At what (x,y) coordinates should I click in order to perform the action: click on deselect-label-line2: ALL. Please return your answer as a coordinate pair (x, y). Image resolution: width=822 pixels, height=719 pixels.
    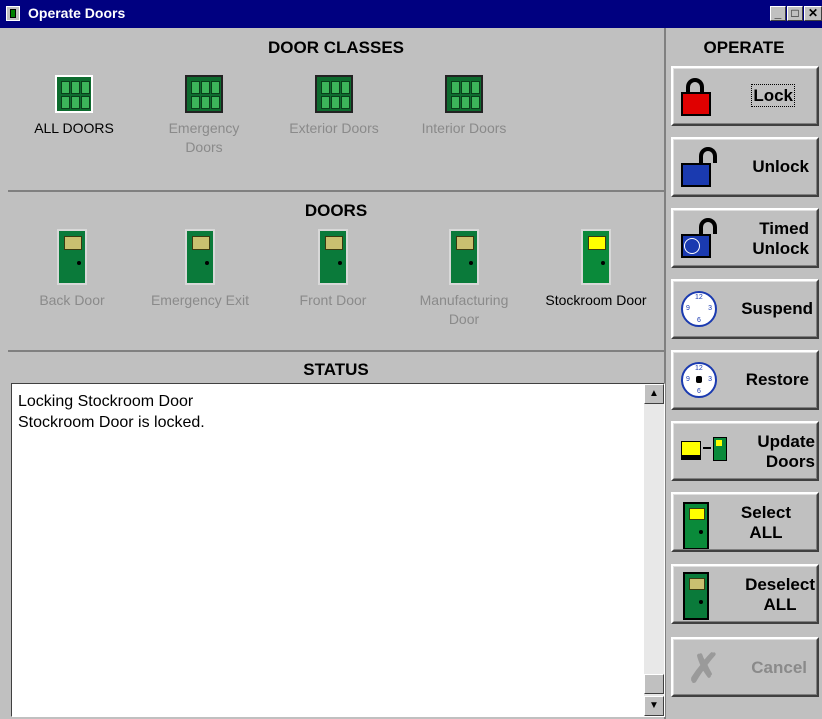
    Looking at the image, I should click on (780, 604).